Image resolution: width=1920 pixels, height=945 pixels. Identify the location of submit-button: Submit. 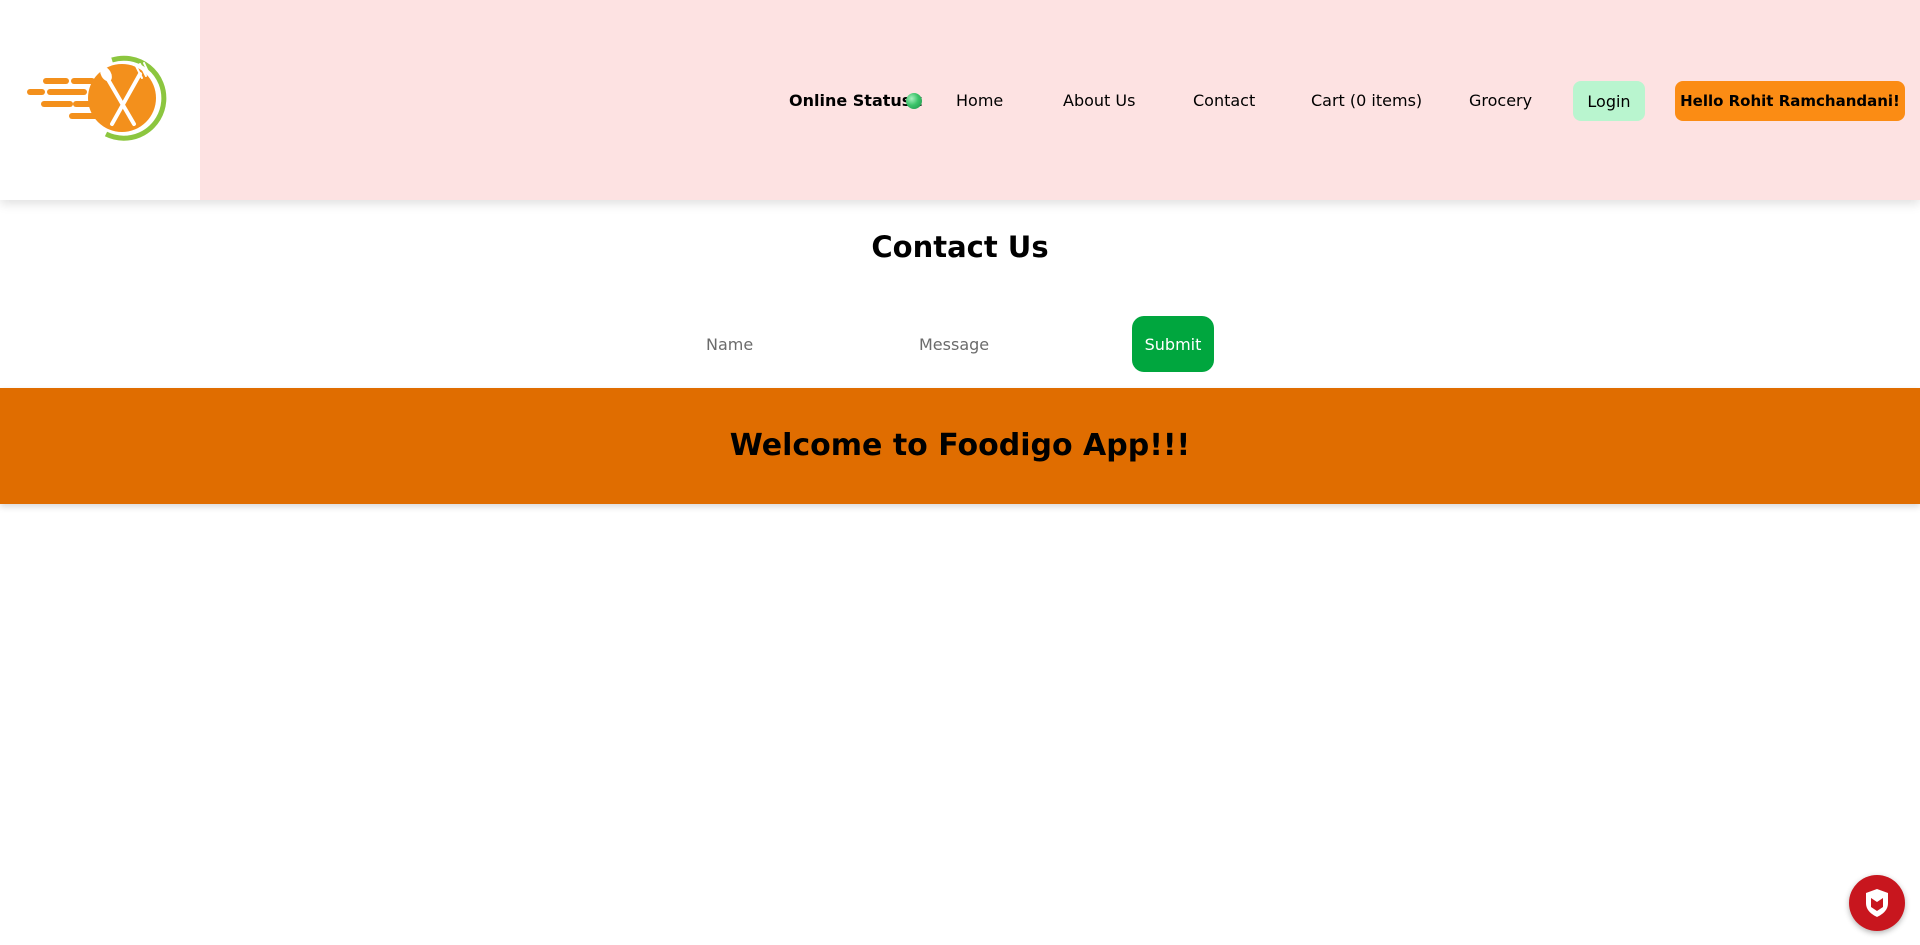
(1173, 344).